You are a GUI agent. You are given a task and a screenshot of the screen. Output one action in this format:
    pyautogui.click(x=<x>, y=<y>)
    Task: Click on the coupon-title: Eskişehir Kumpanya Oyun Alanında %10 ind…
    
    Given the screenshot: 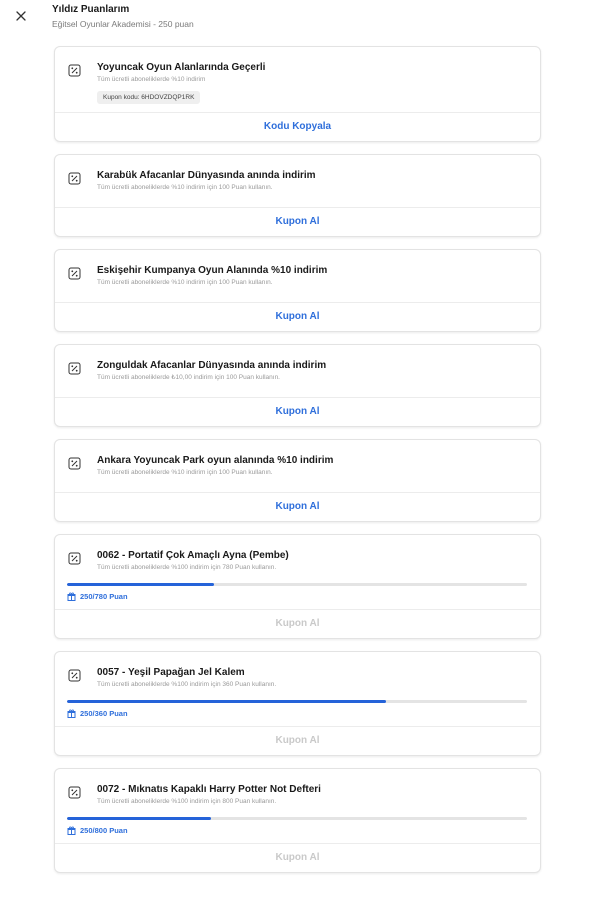 What is the action you would take?
    pyautogui.click(x=212, y=270)
    